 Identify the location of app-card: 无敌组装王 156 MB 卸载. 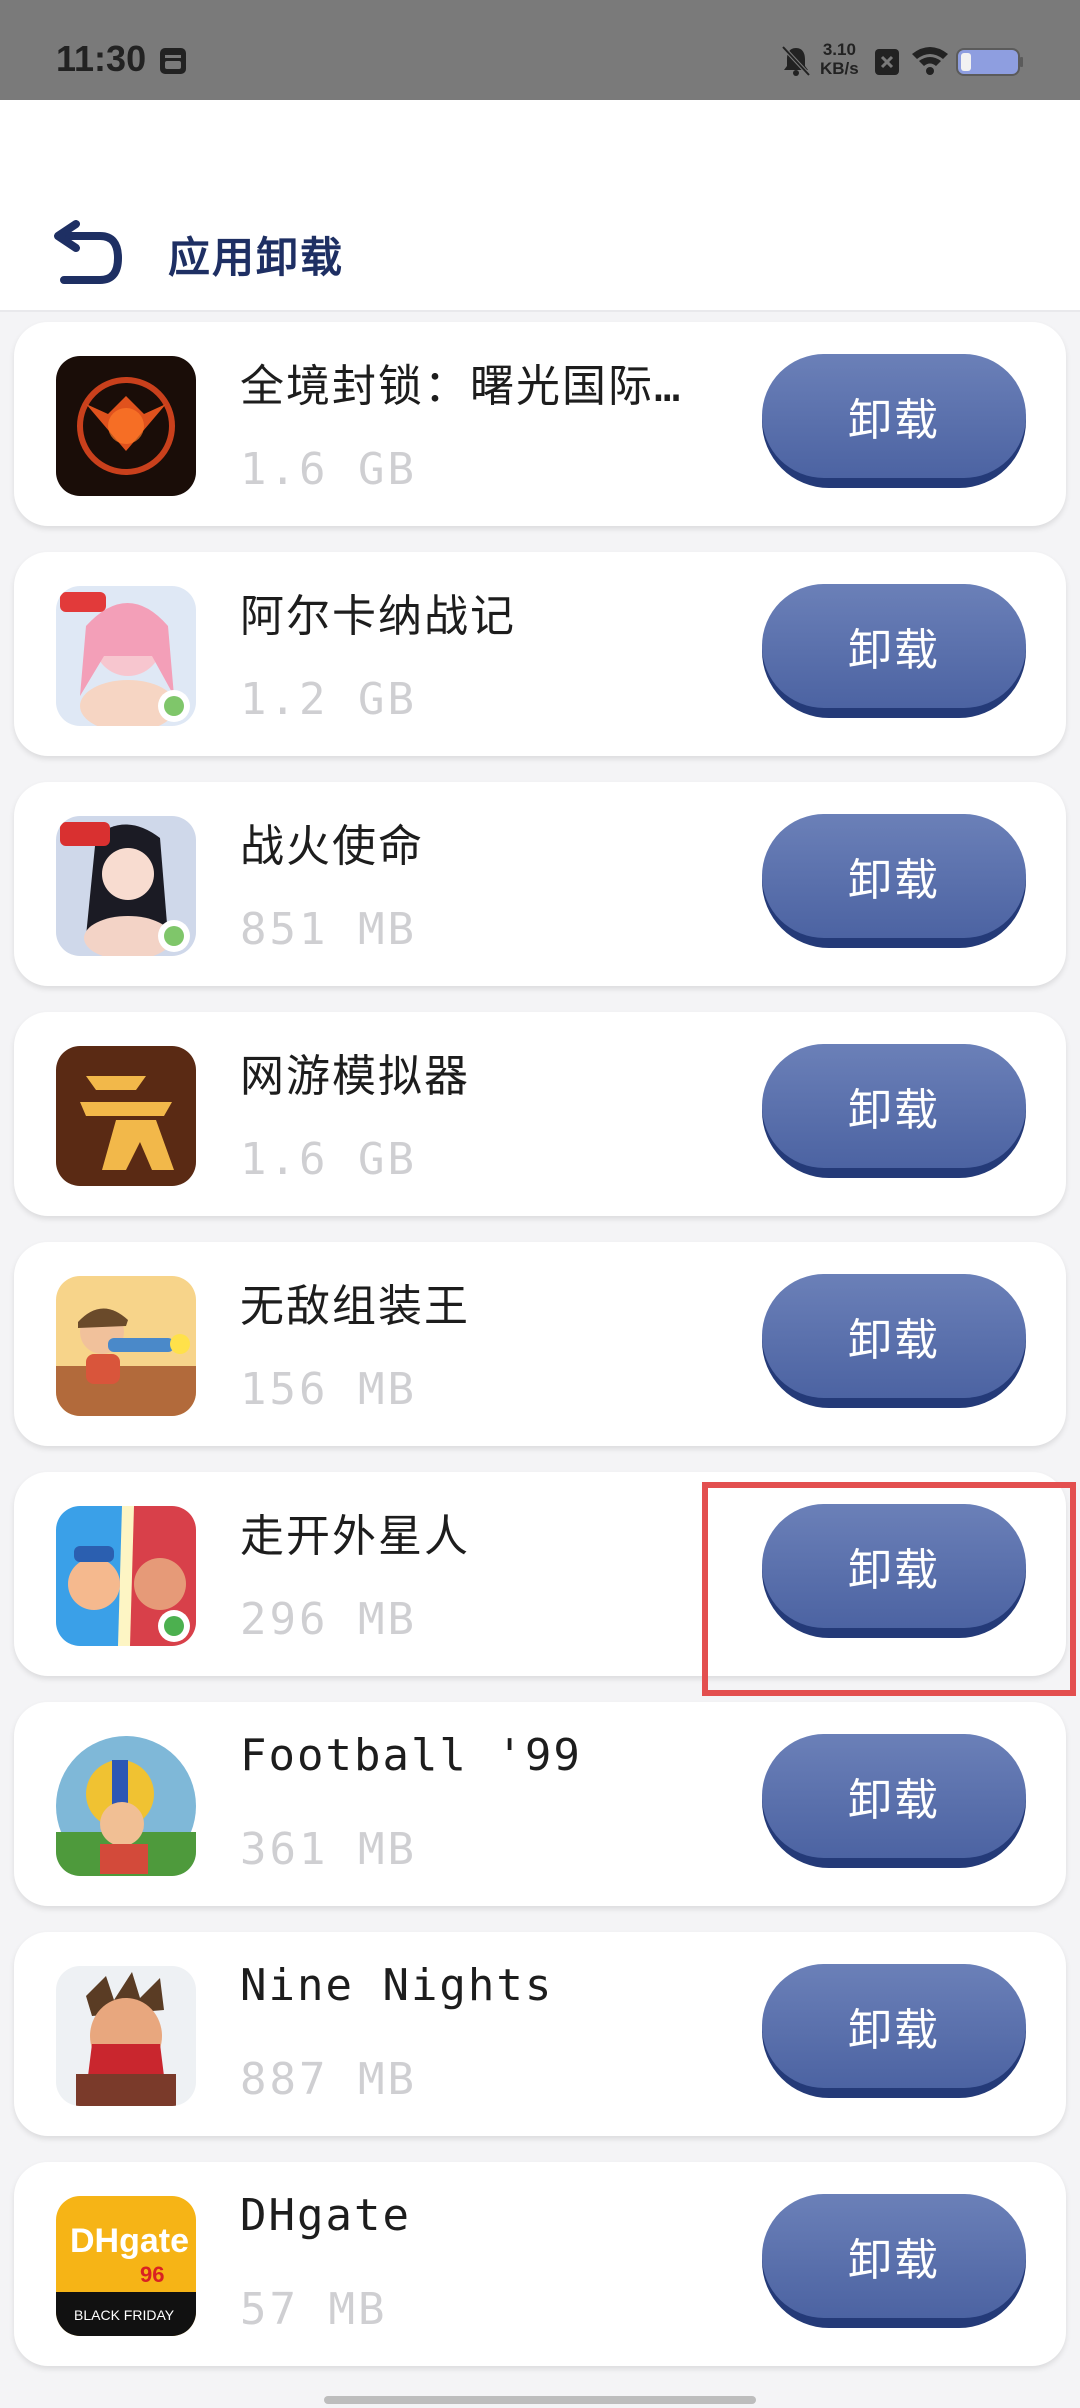
(540, 1344).